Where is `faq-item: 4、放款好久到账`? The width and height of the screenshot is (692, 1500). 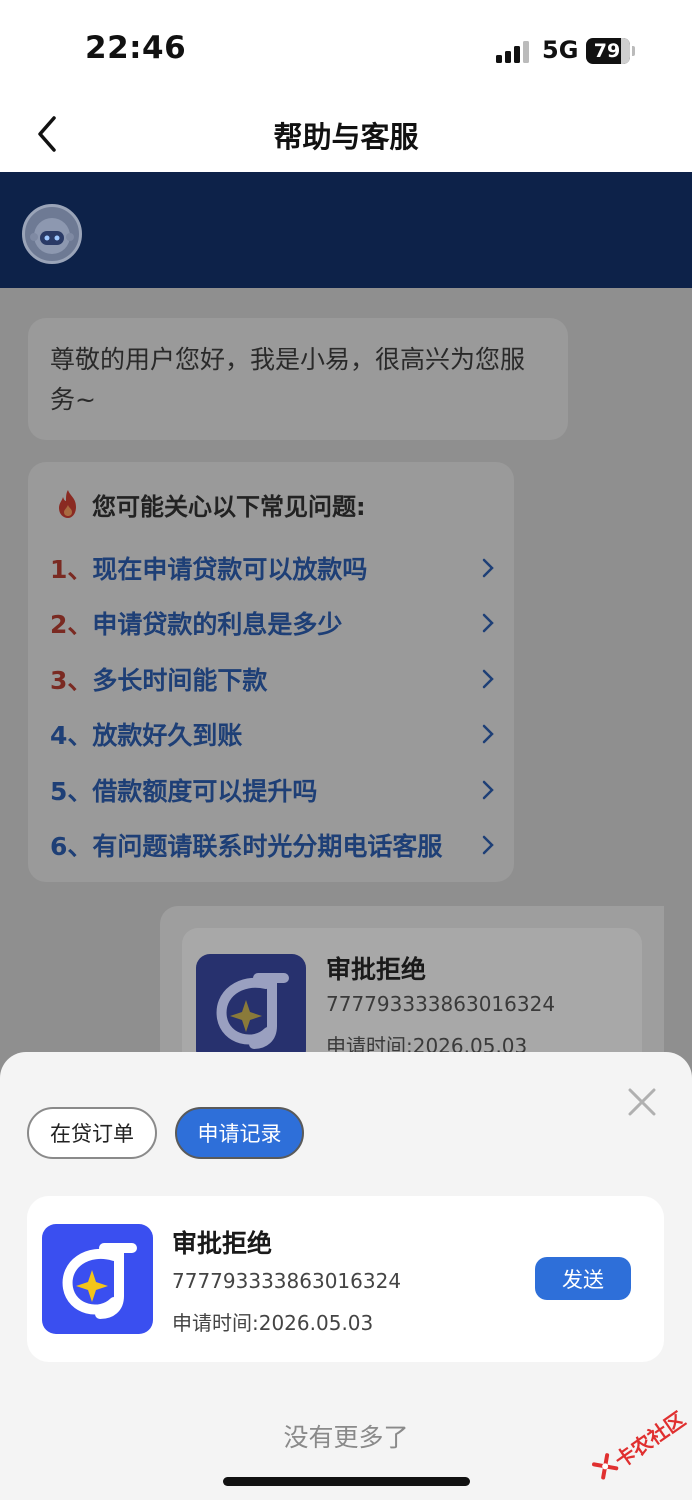 faq-item: 4、放款好久到账 is located at coordinates (273, 735).